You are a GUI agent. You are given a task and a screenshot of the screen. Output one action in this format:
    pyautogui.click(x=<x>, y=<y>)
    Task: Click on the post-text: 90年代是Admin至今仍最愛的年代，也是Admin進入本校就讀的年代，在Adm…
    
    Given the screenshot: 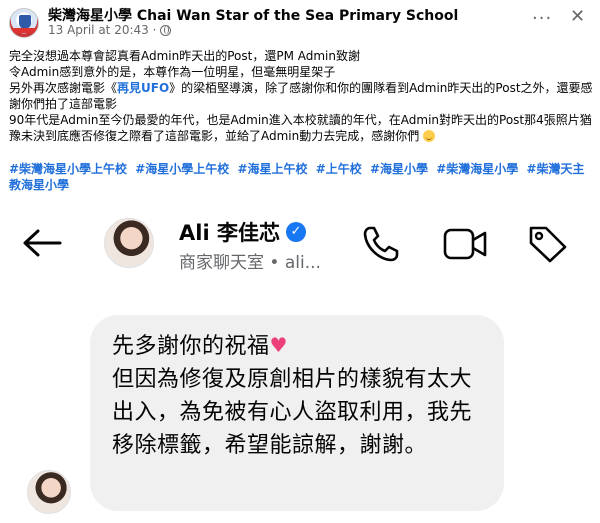 What is the action you would take?
    pyautogui.click(x=300, y=128)
    